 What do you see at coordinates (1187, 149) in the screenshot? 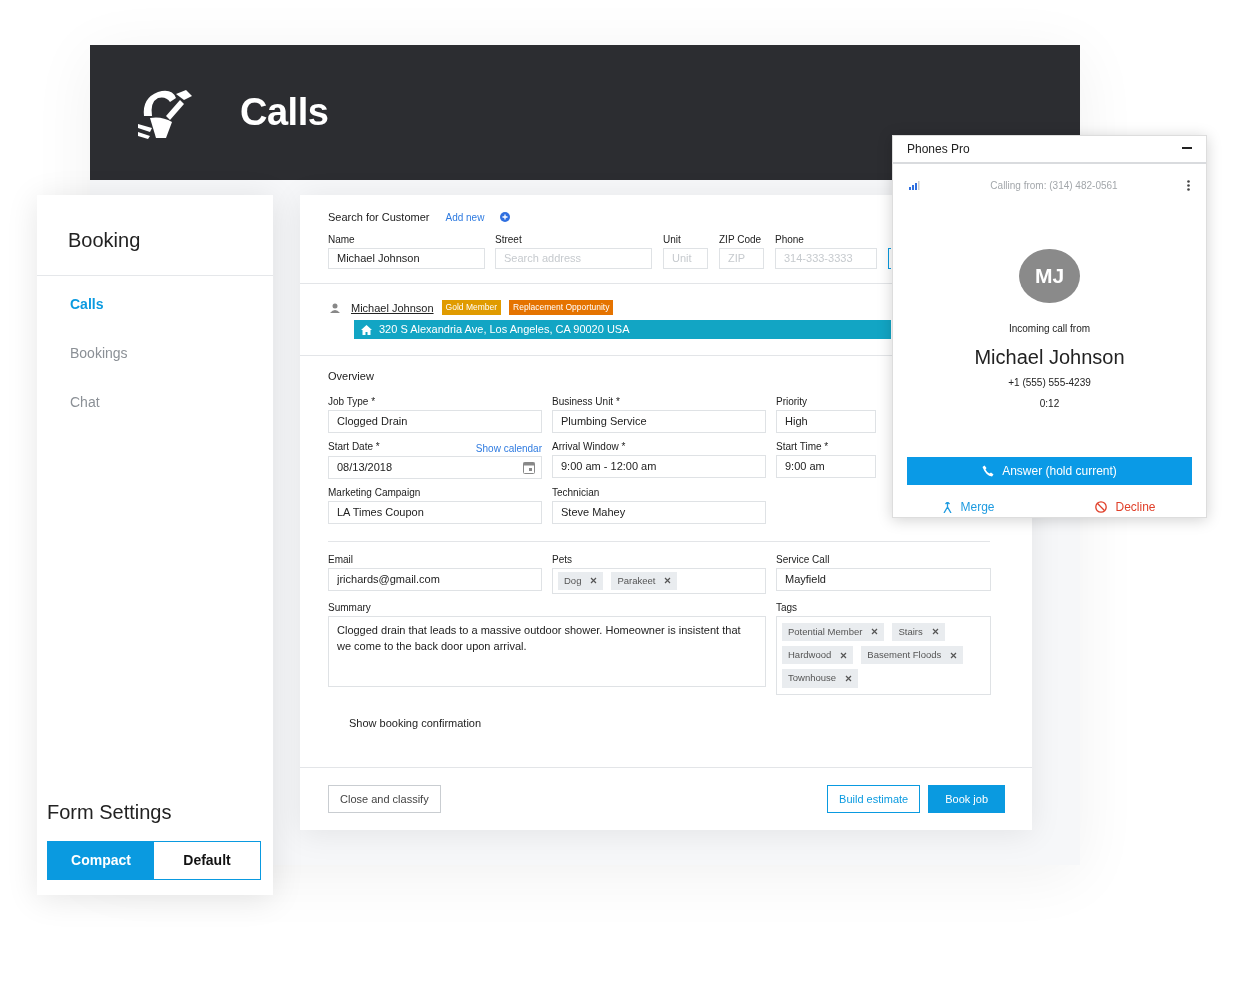
I see `minimize-icon` at bounding box center [1187, 149].